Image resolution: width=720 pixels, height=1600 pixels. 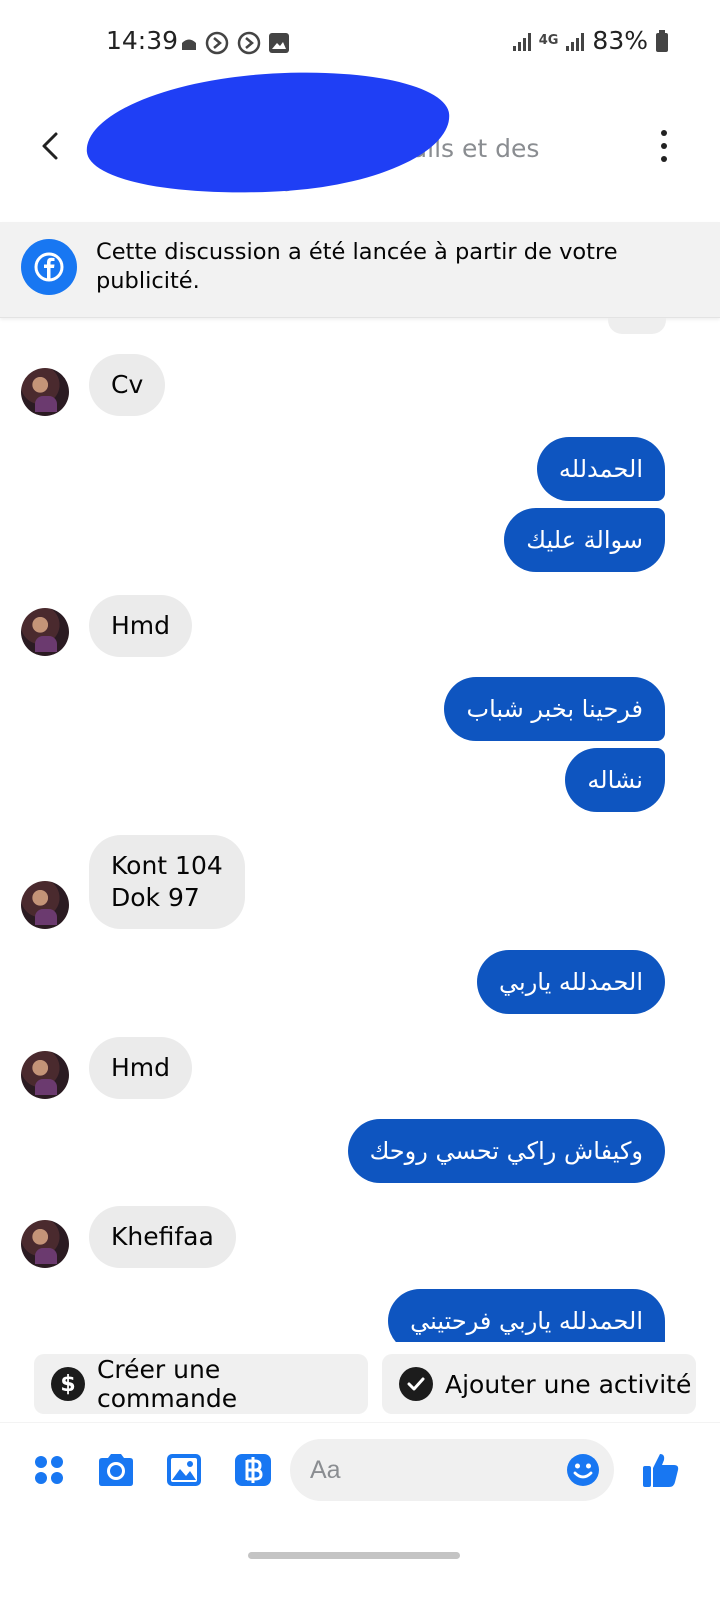 I want to click on create-order-label: Créer une commande, so click(x=167, y=1384).